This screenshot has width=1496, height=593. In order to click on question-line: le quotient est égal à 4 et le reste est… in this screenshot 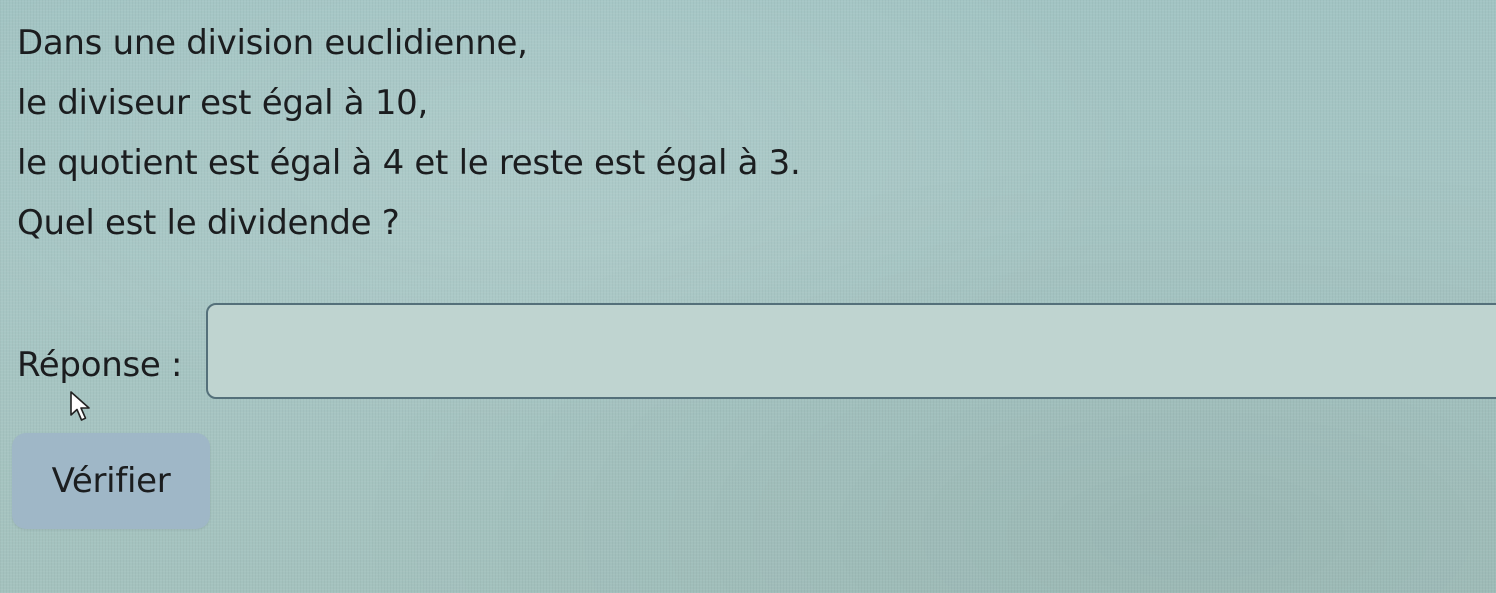, I will do `click(409, 163)`.